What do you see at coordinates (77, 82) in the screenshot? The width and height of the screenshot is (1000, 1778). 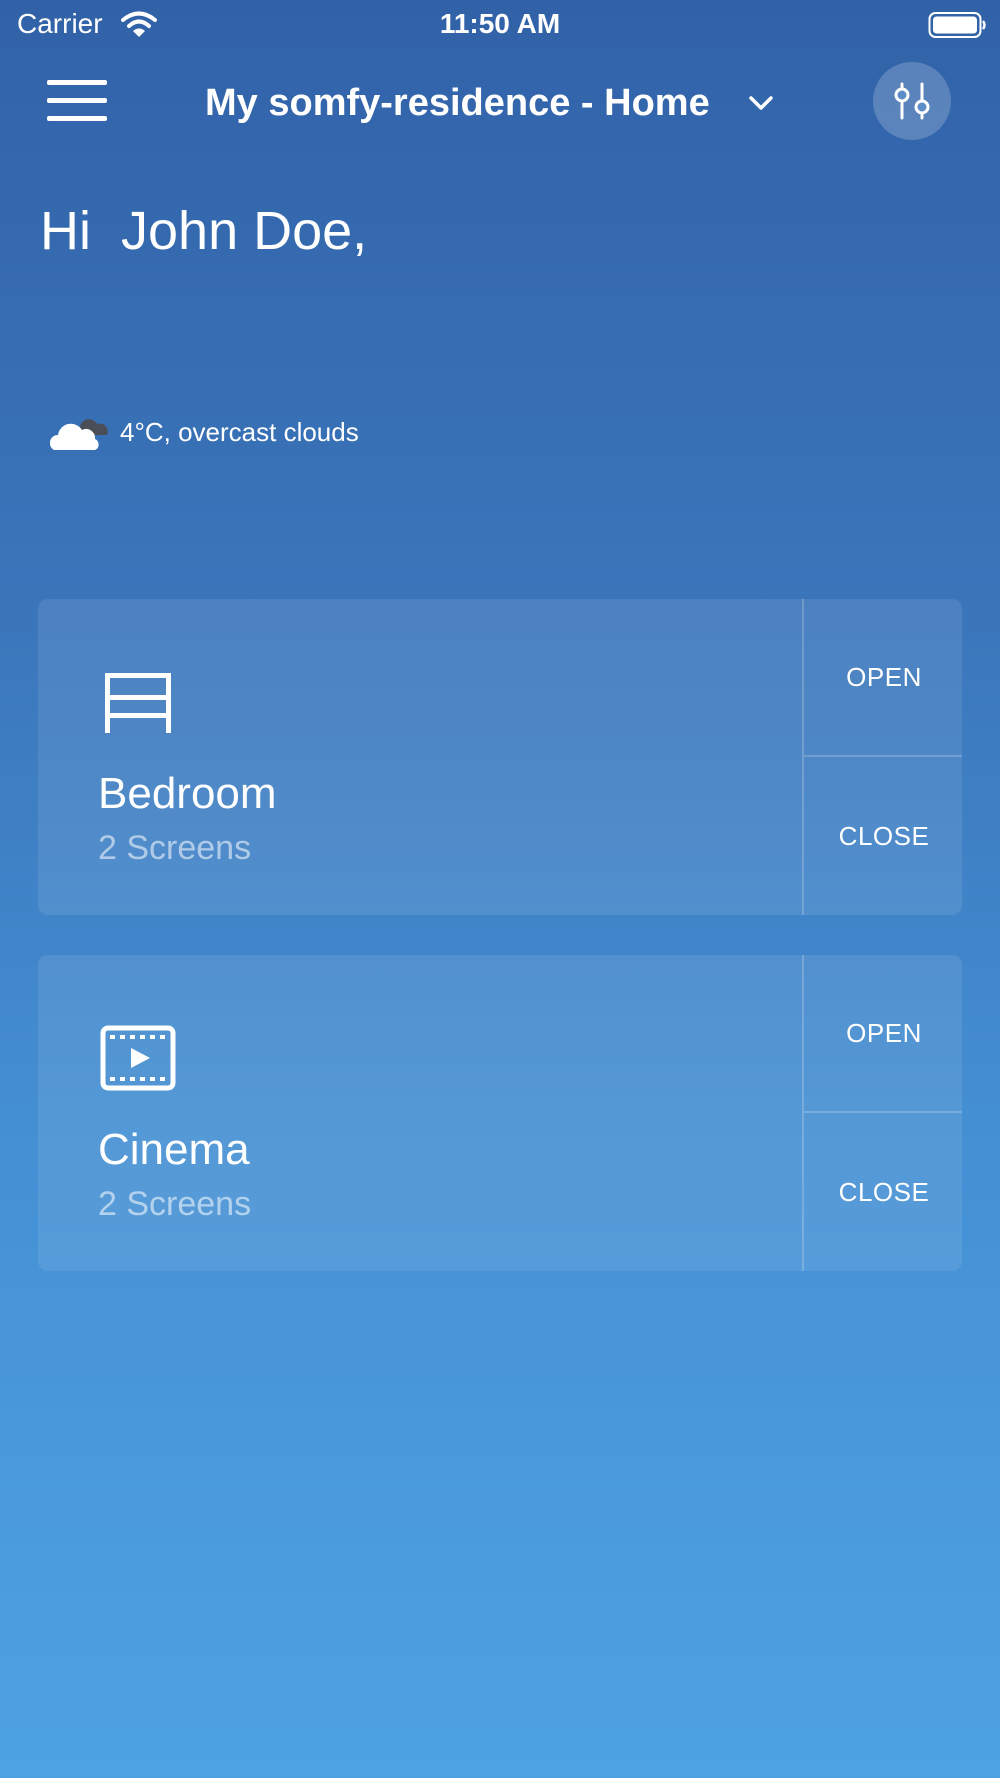 I see `menu-bar-top` at bounding box center [77, 82].